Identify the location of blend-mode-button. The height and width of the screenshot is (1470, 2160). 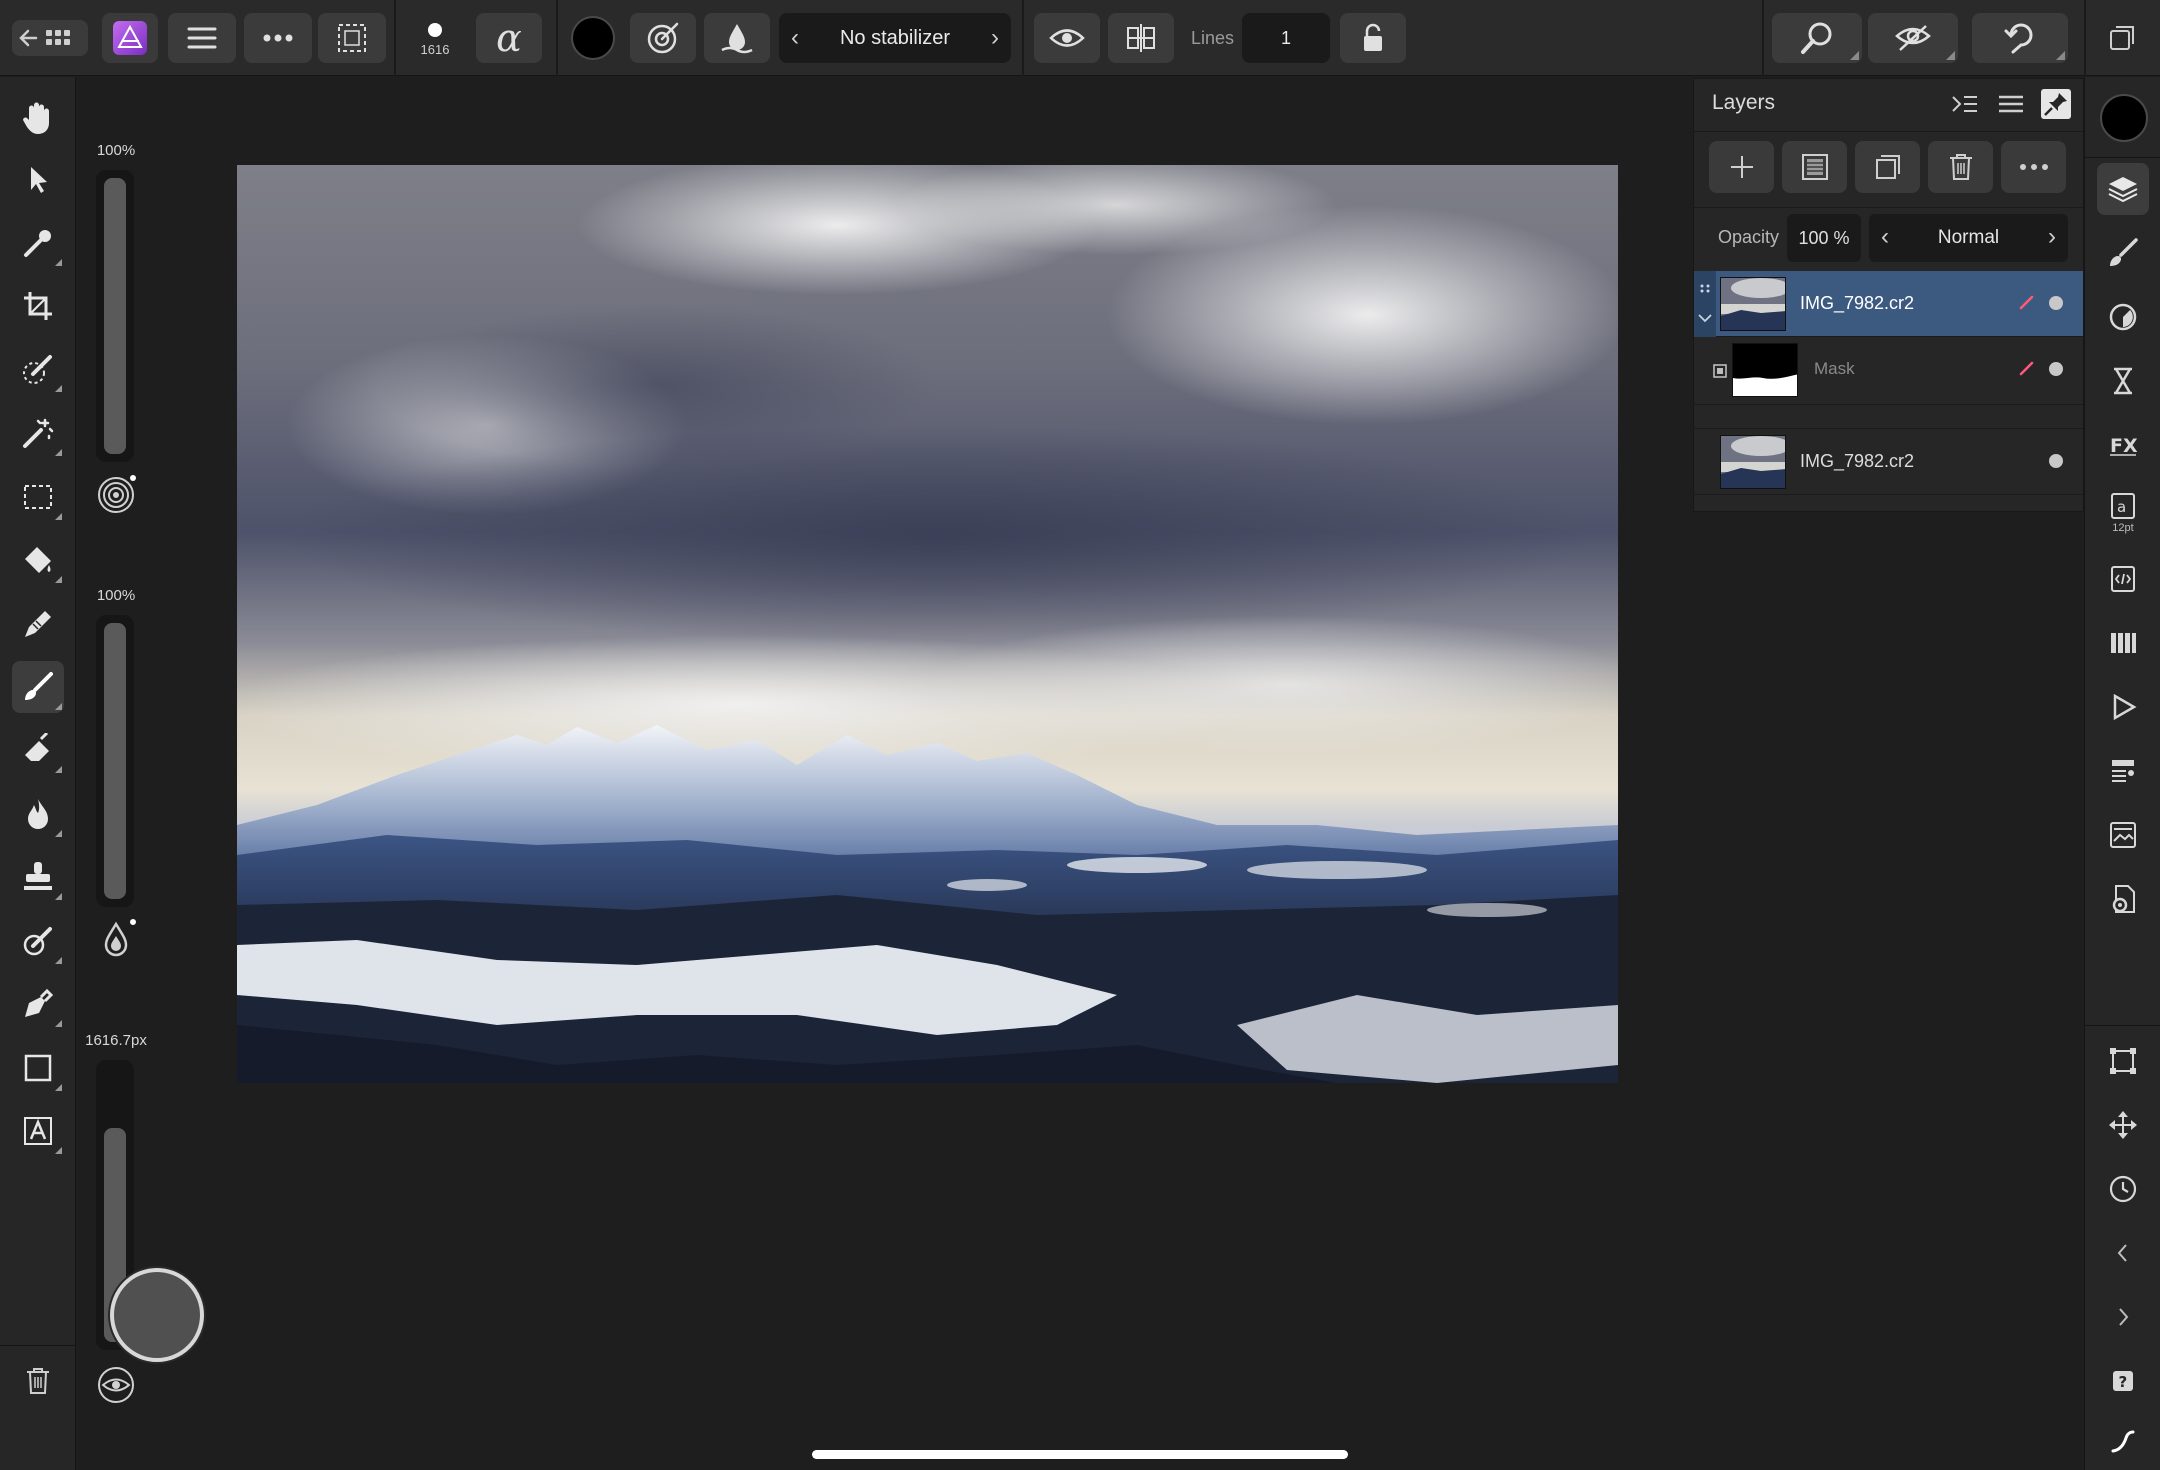
(737, 38).